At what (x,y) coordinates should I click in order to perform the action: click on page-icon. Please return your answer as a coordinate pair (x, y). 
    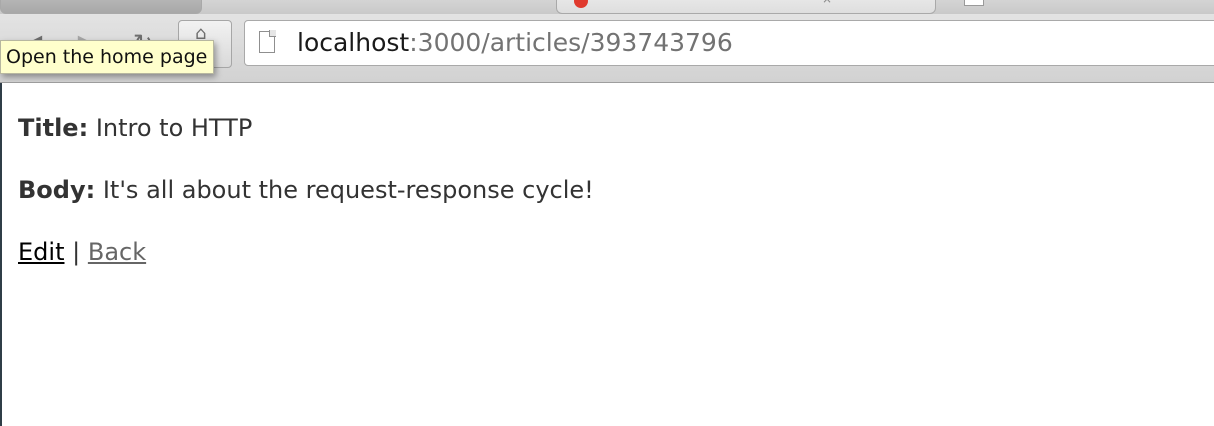
    Looking at the image, I should click on (267, 41).